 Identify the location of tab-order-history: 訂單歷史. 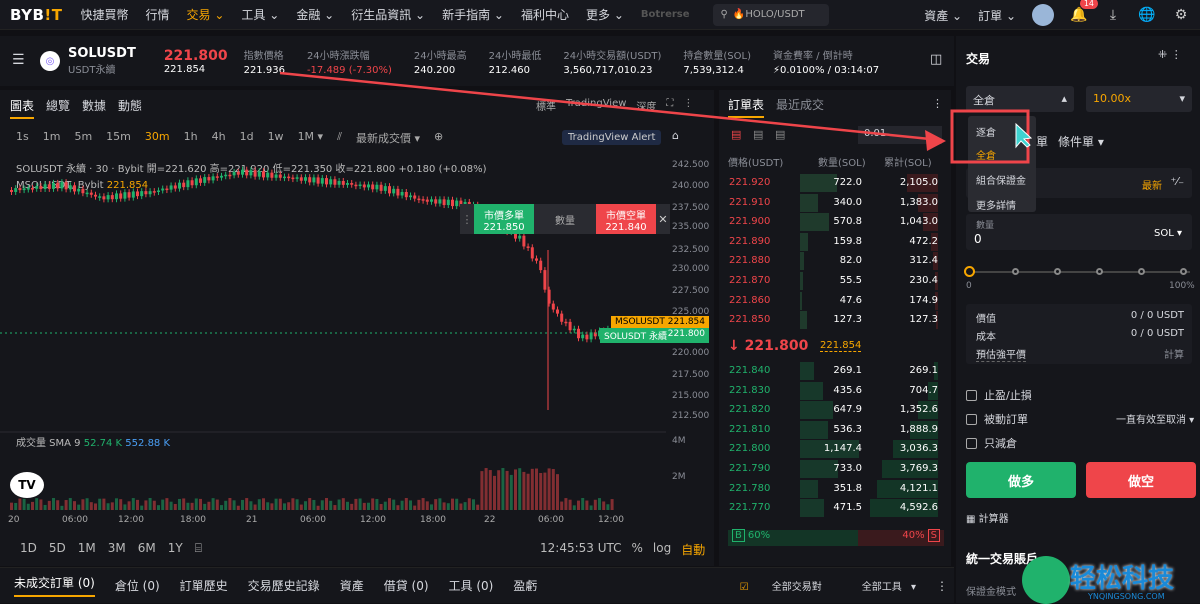
(204, 585).